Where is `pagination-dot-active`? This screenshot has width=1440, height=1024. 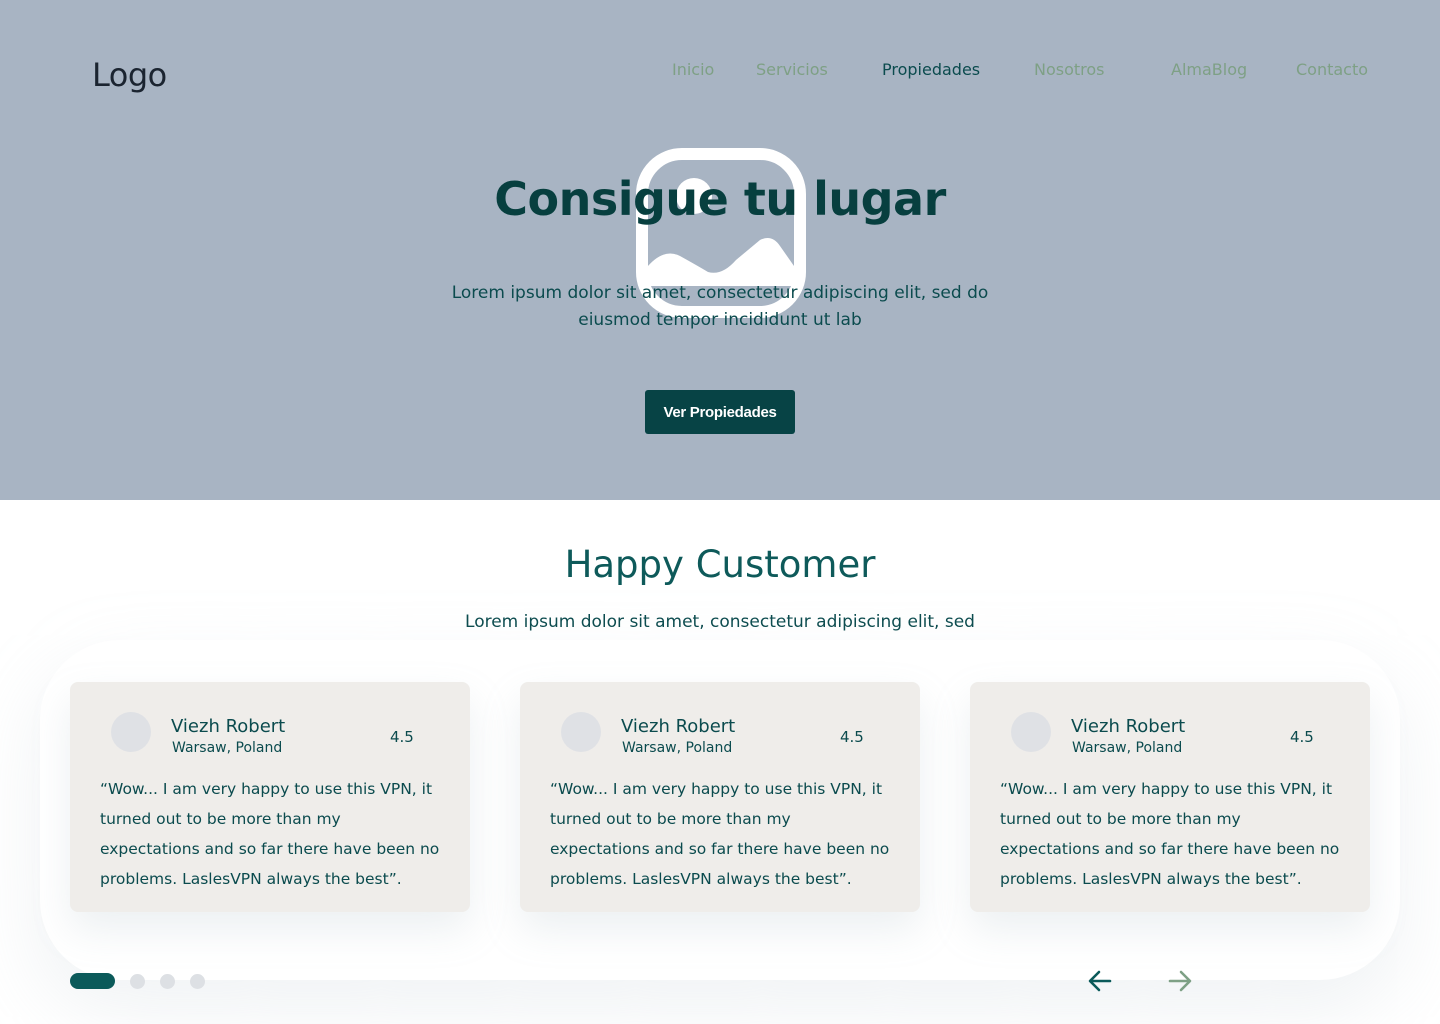 pagination-dot-active is located at coordinates (92, 981).